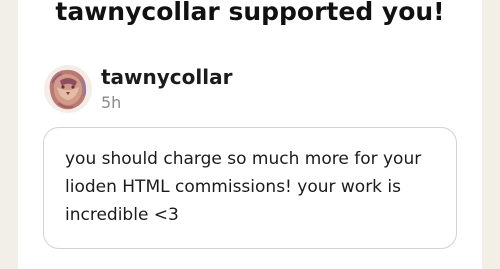 This screenshot has height=269, width=500. Describe the element at coordinates (250, 13) in the screenshot. I see `support-headline: tawnycollar supported you!` at that location.